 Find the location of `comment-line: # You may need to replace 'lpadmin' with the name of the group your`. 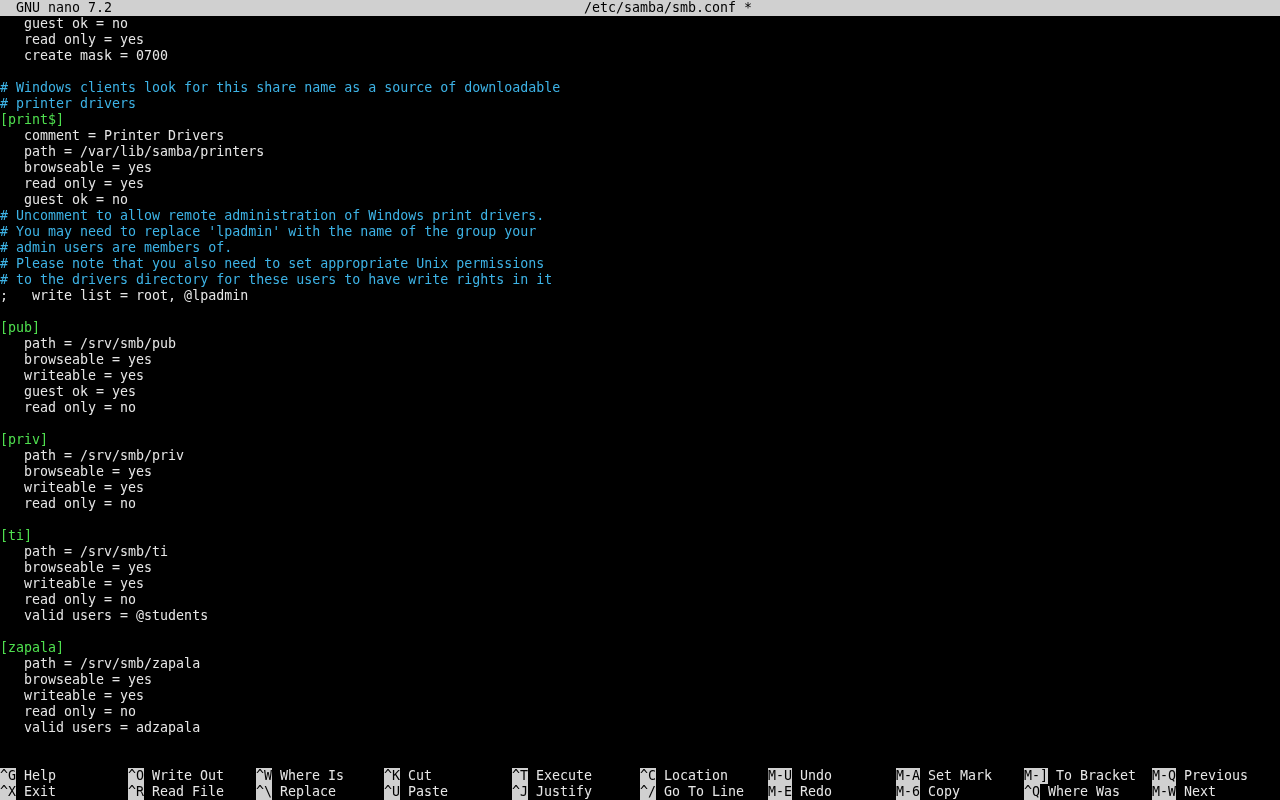

comment-line: # You may need to replace 'lpadmin' with the name of the group your is located at coordinates (268, 231).